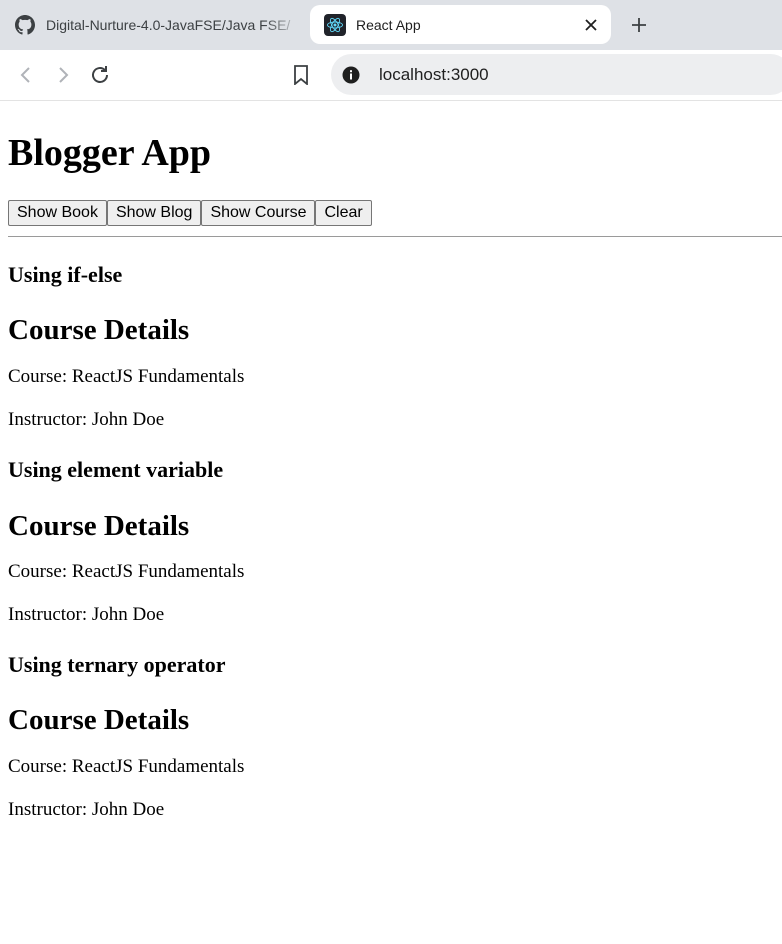 Image resolution: width=782 pixels, height=944 pixels. What do you see at coordinates (556, 74) in the screenshot?
I see `address-bar: localhost:3000` at bounding box center [556, 74].